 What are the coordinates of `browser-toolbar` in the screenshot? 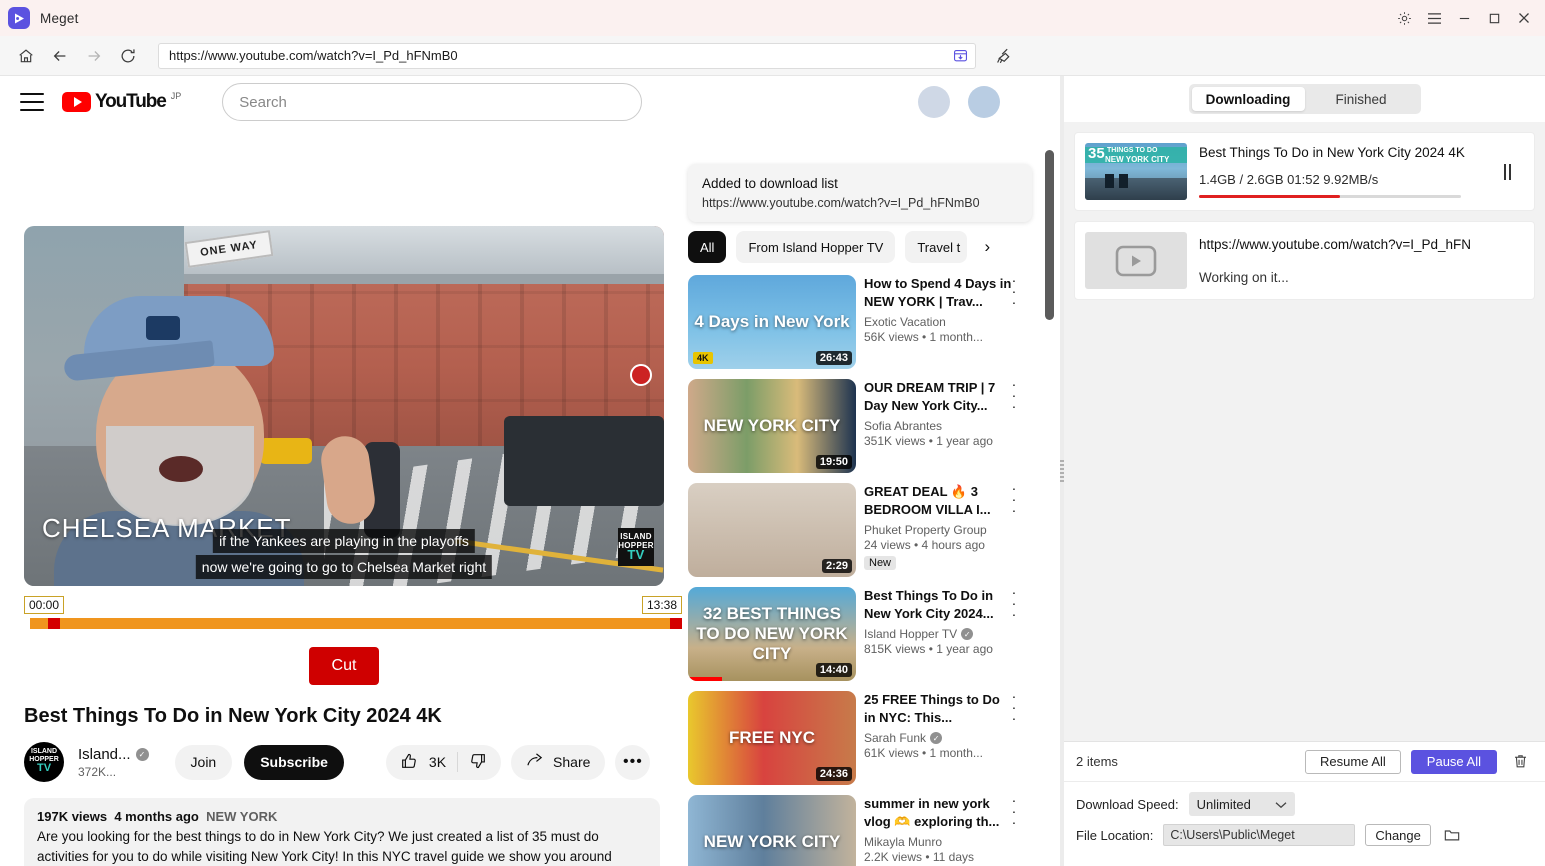 It's located at (772, 56).